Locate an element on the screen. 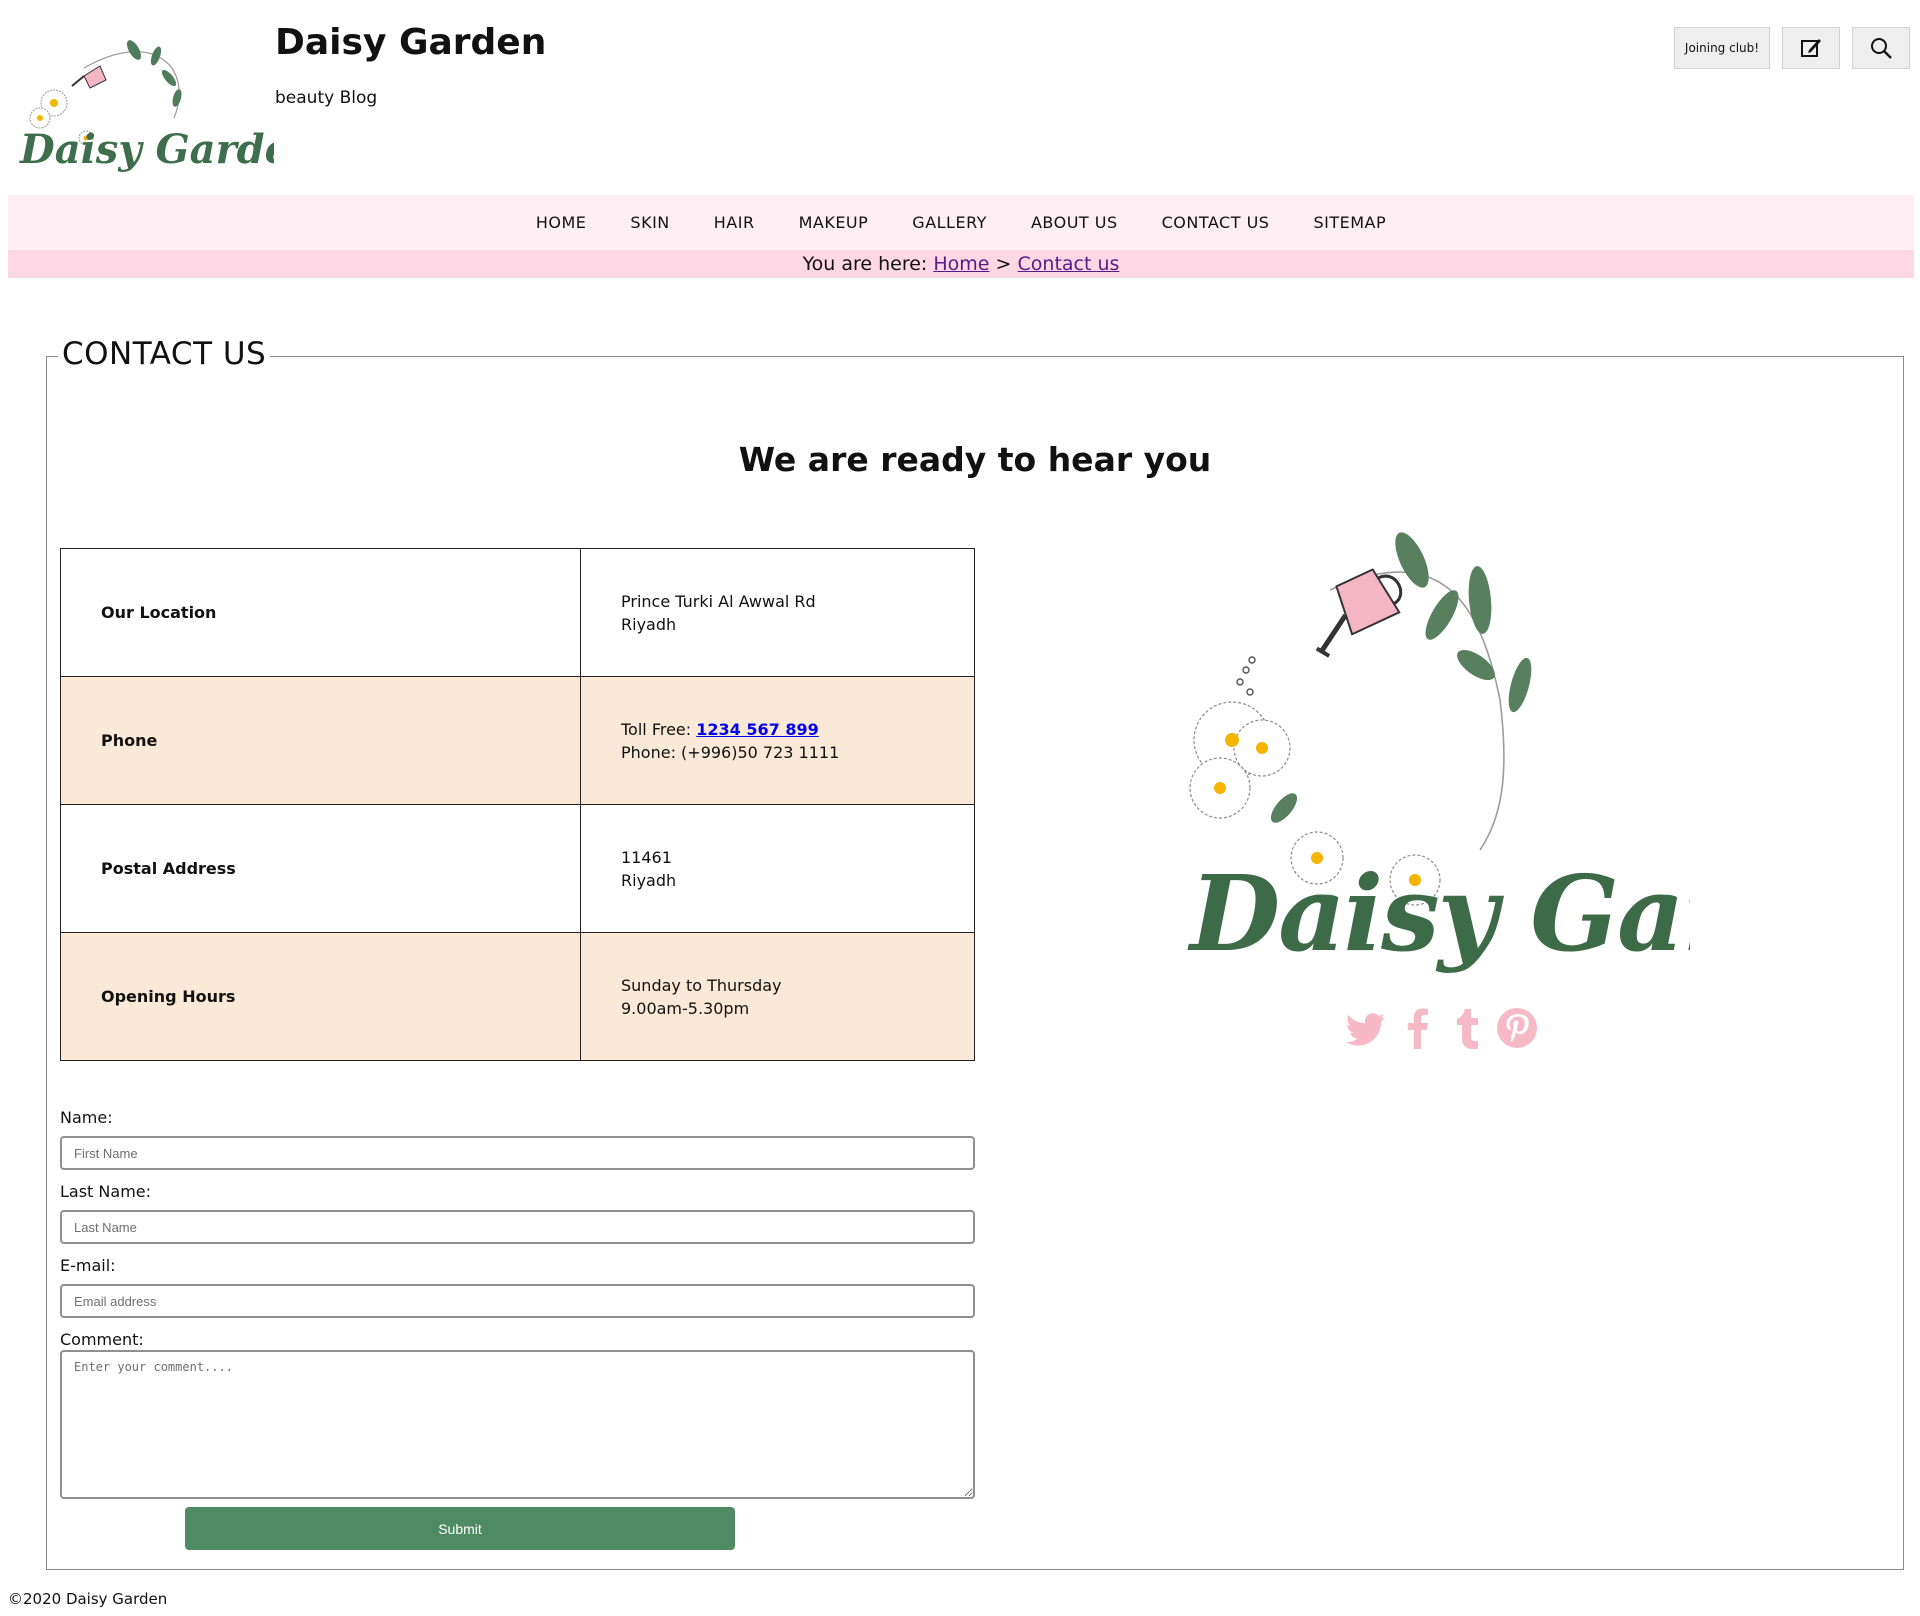  facebook-icon is located at coordinates (1417, 1028).